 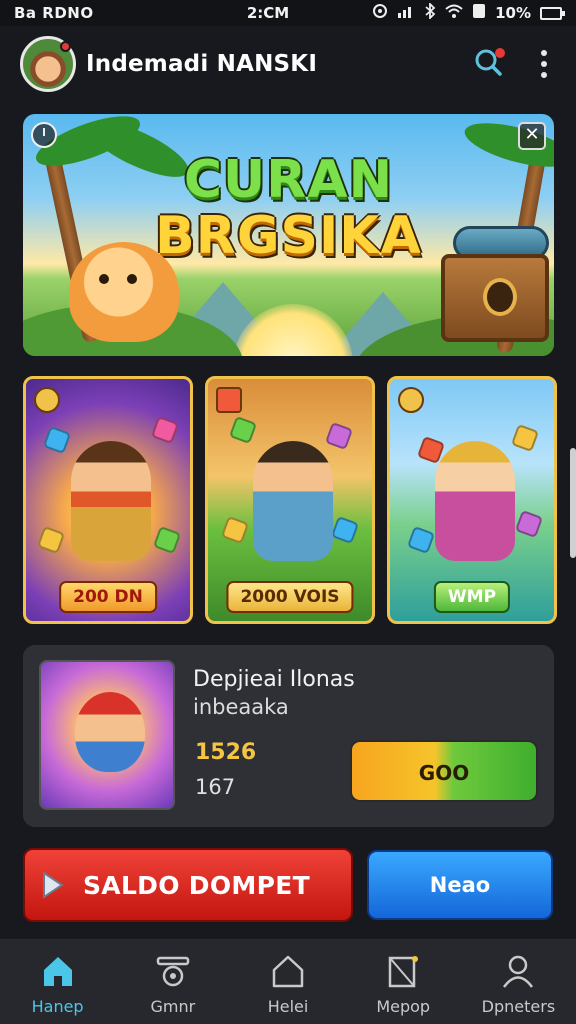 I want to click on battery-percent: 10%, so click(x=513, y=13).